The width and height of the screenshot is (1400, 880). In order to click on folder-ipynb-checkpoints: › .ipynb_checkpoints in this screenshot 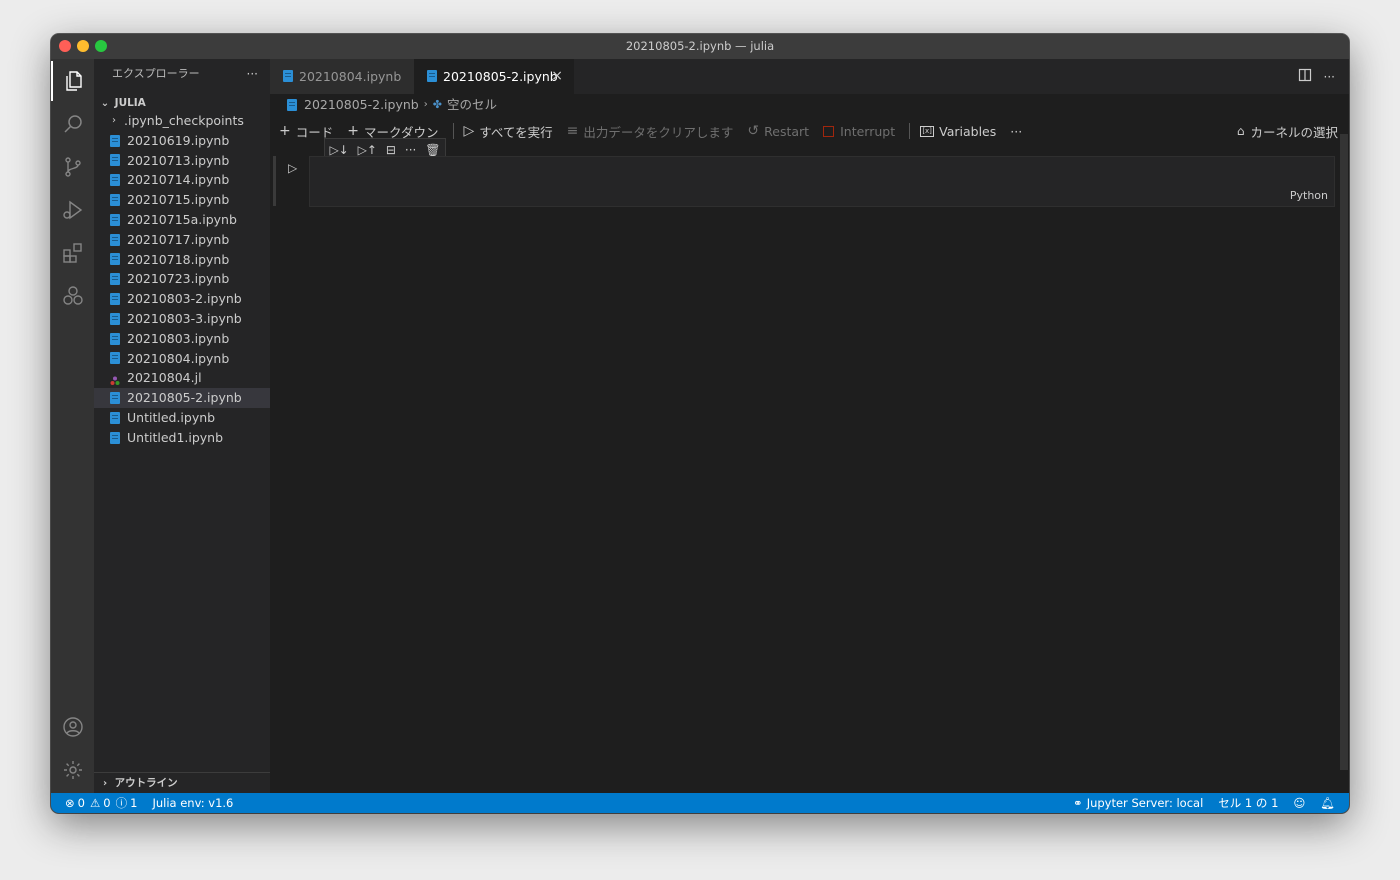, I will do `click(182, 121)`.